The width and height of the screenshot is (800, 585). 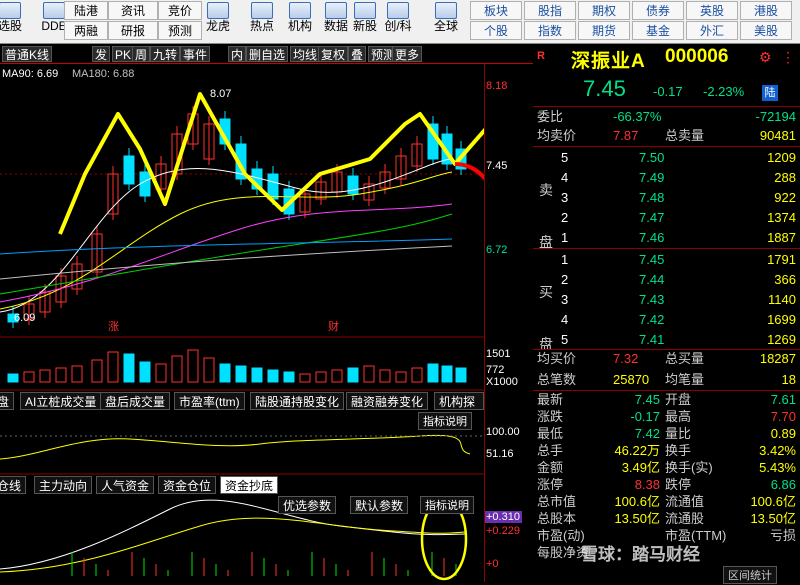 What do you see at coordinates (604, 30) in the screenshot?
I see `market-btn-8: 期货` at bounding box center [604, 30].